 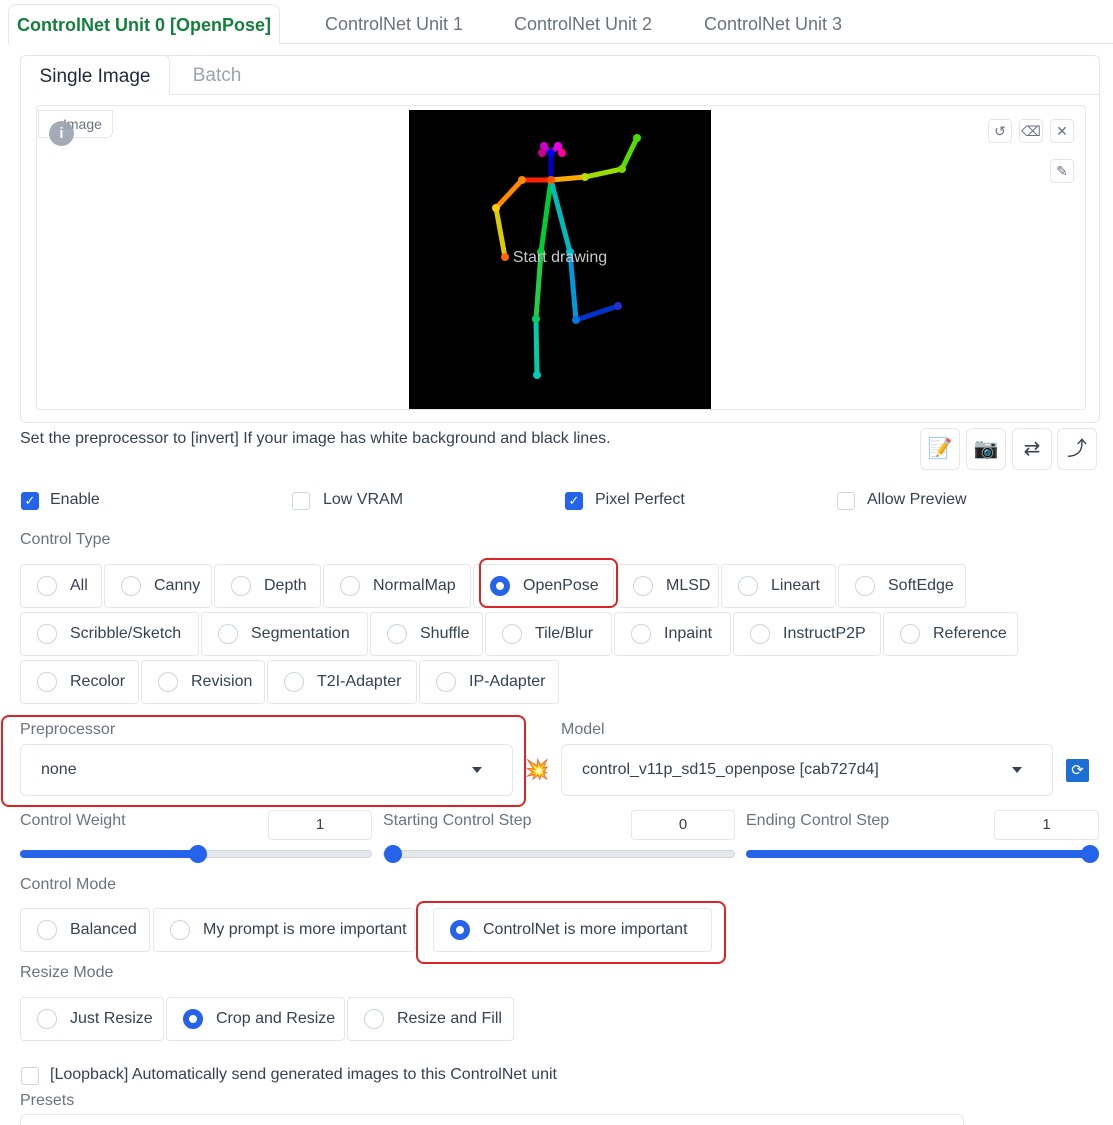 What do you see at coordinates (342, 682) in the screenshot?
I see `control-type-t2i-adapter: T2I-Adapter` at bounding box center [342, 682].